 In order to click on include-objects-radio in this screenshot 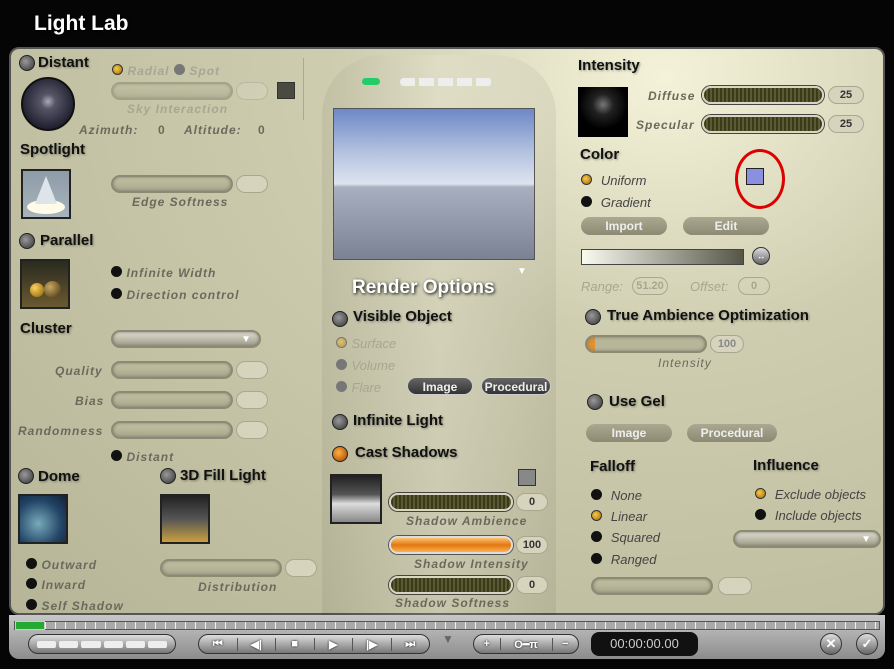, I will do `click(760, 514)`.